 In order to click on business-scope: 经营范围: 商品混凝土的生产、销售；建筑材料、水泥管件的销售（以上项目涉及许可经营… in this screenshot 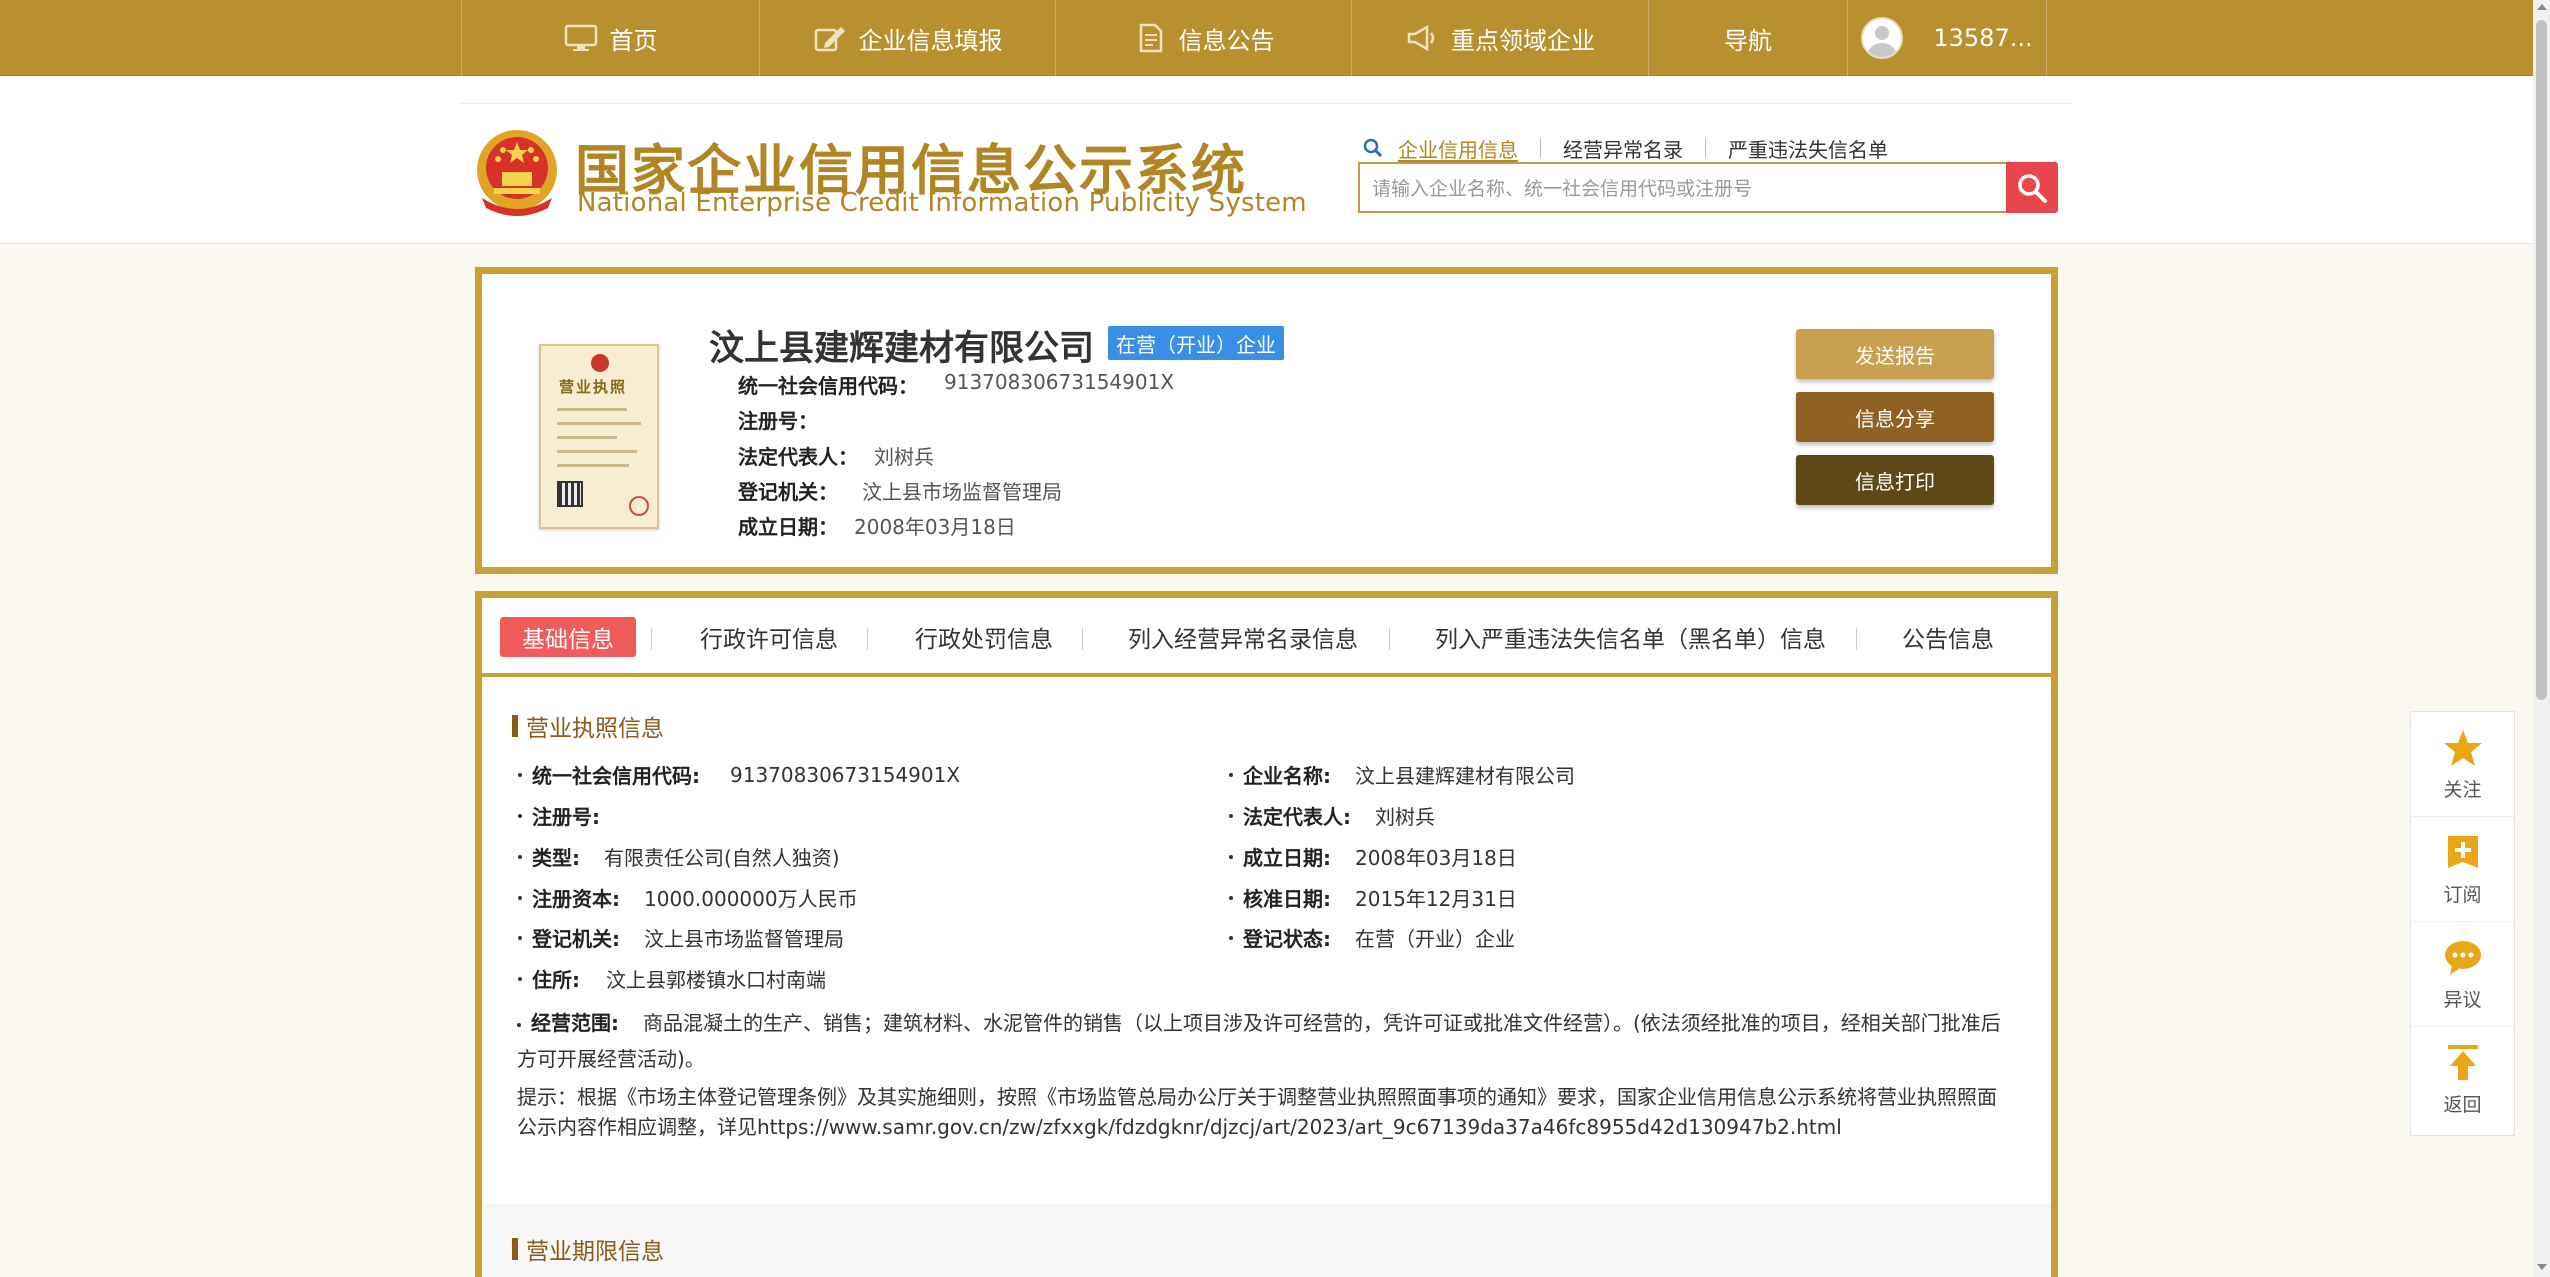, I will do `click(1262, 1041)`.